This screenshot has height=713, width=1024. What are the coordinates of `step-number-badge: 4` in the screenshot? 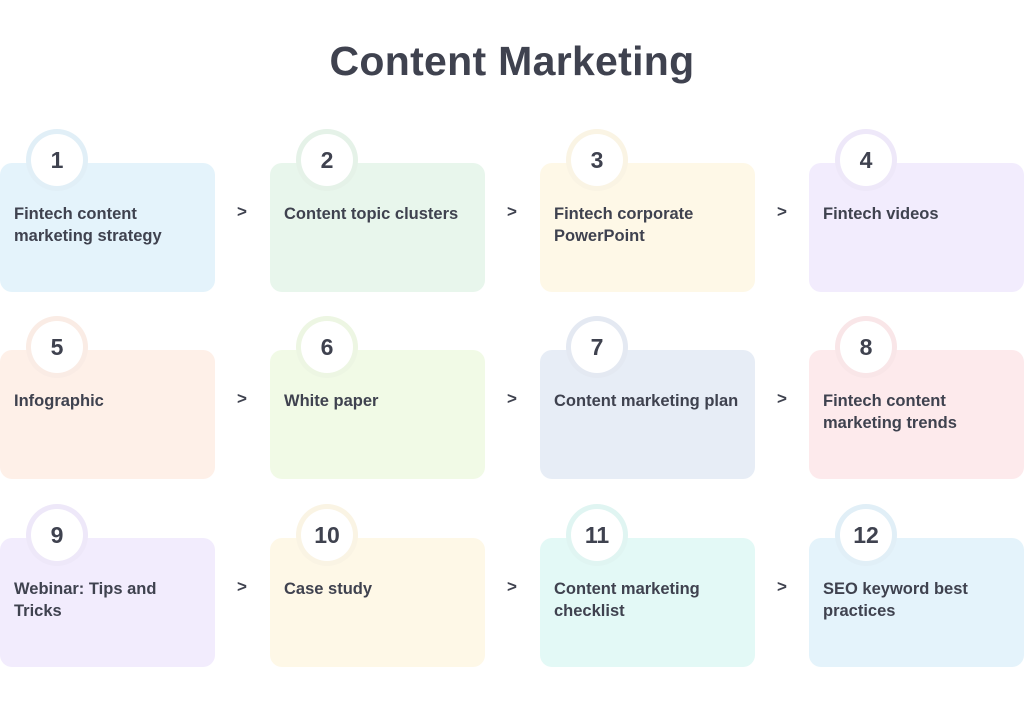 It's located at (866, 160).